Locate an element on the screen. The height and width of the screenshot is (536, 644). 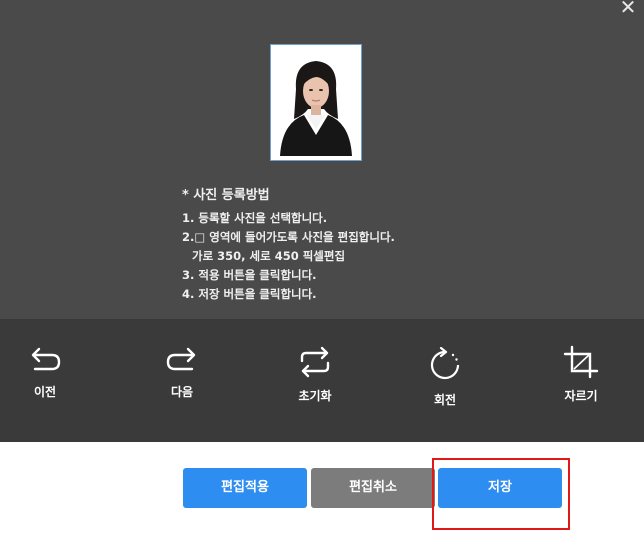
redo-label: 다음 is located at coordinates (182, 392).